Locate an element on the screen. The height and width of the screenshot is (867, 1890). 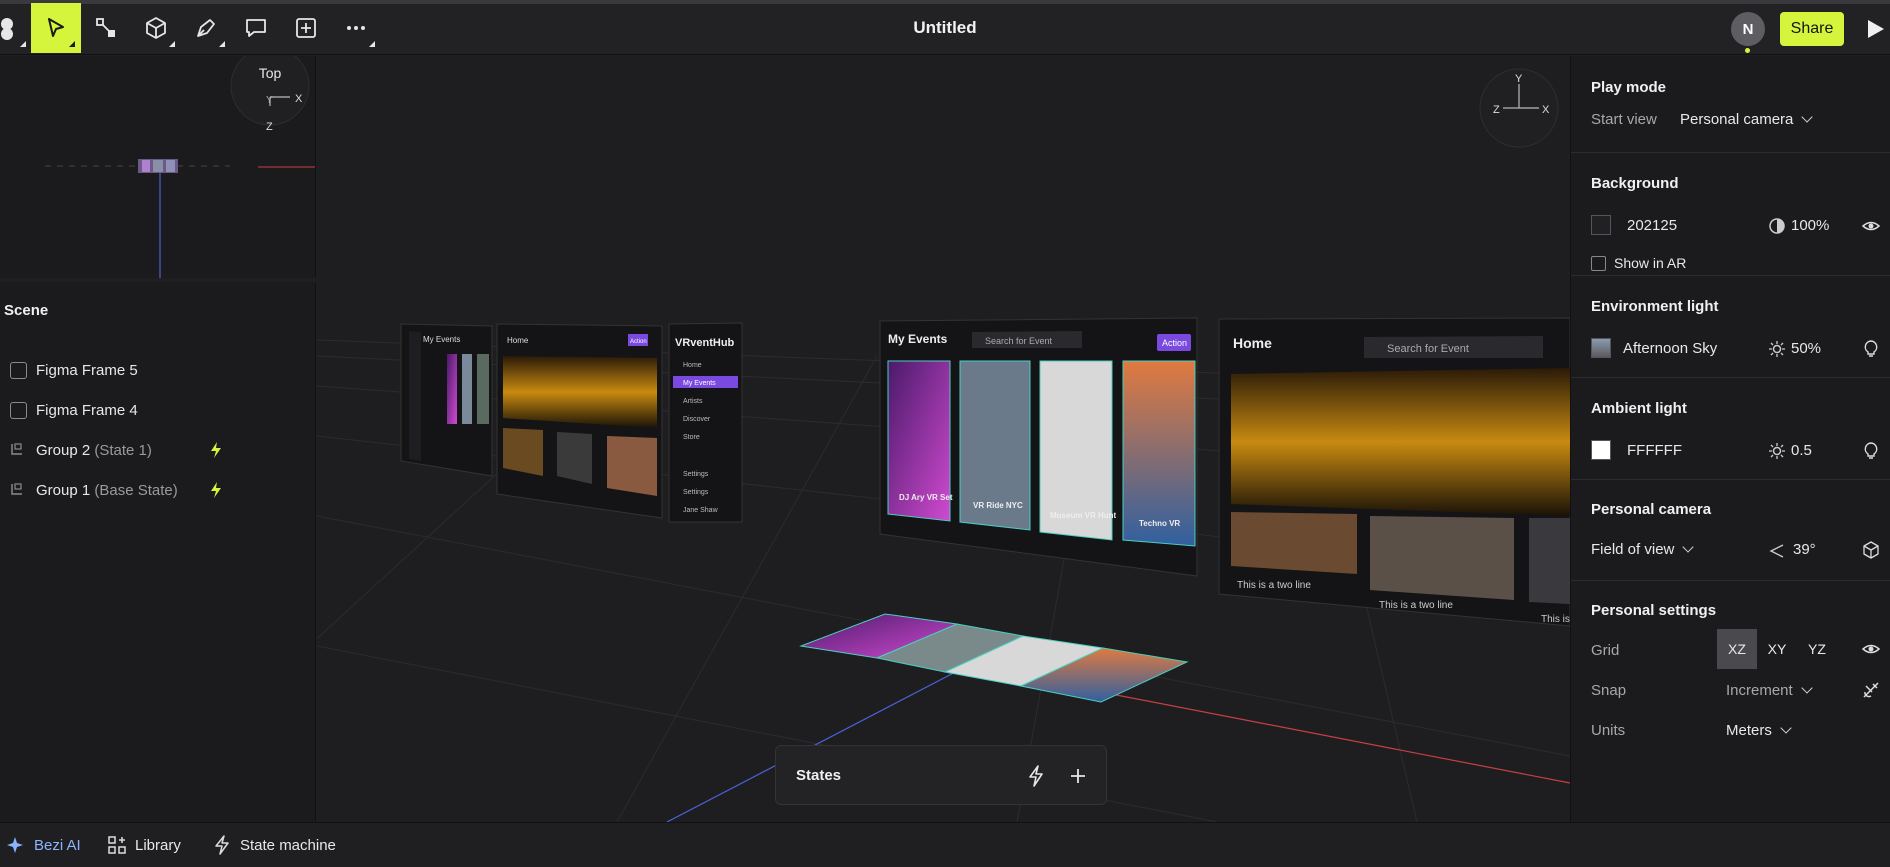
comment-tool-icon is located at coordinates (256, 28).